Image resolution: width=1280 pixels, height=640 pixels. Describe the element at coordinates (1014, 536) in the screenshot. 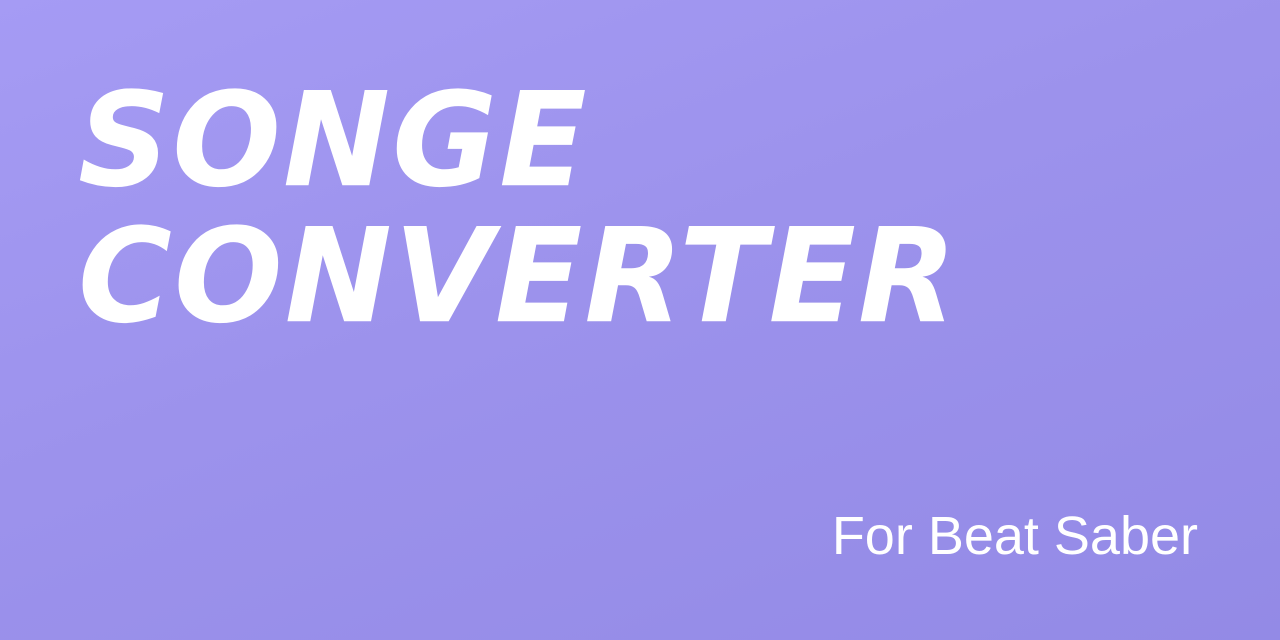

I see `banner-subtitle: For Beat Saber` at that location.